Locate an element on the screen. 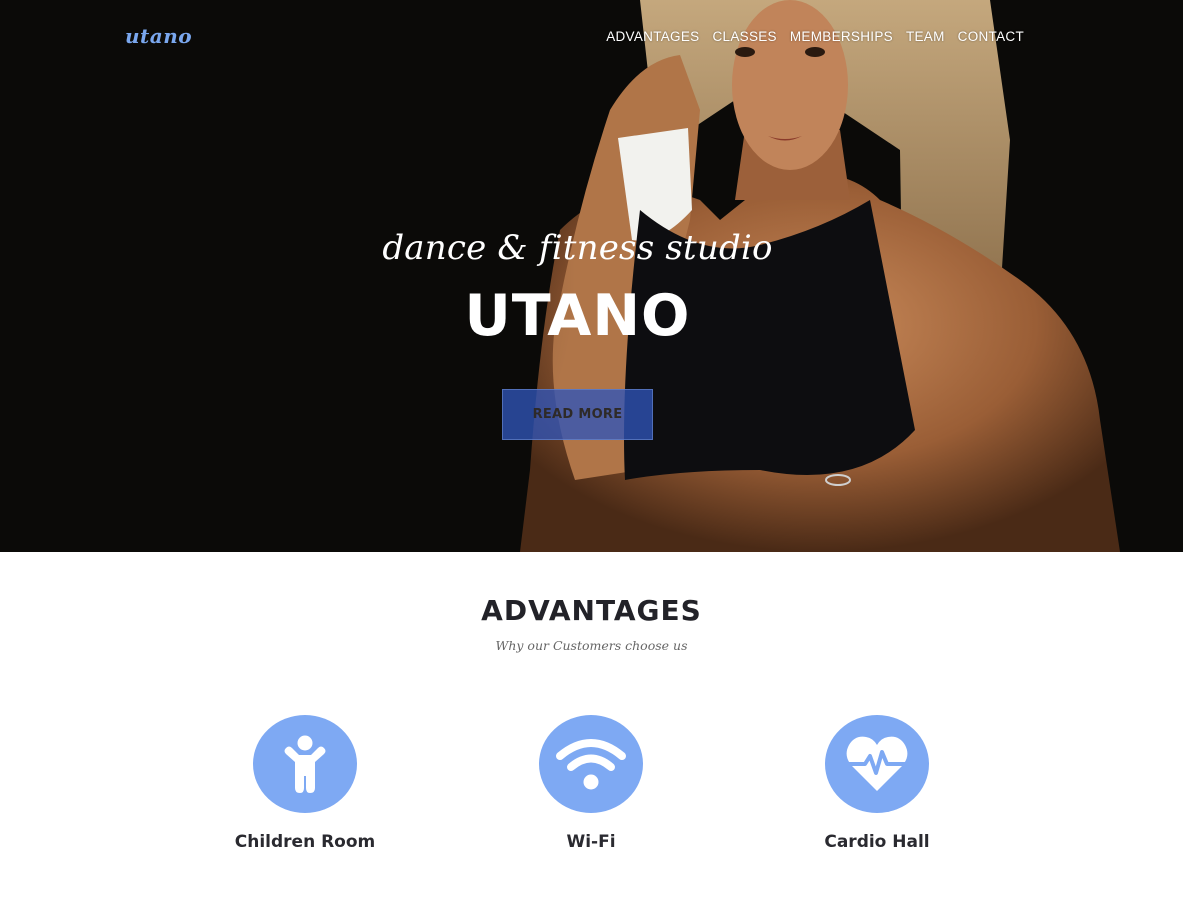 The width and height of the screenshot is (1183, 900). nav-item-team: TEAM is located at coordinates (925, 36).